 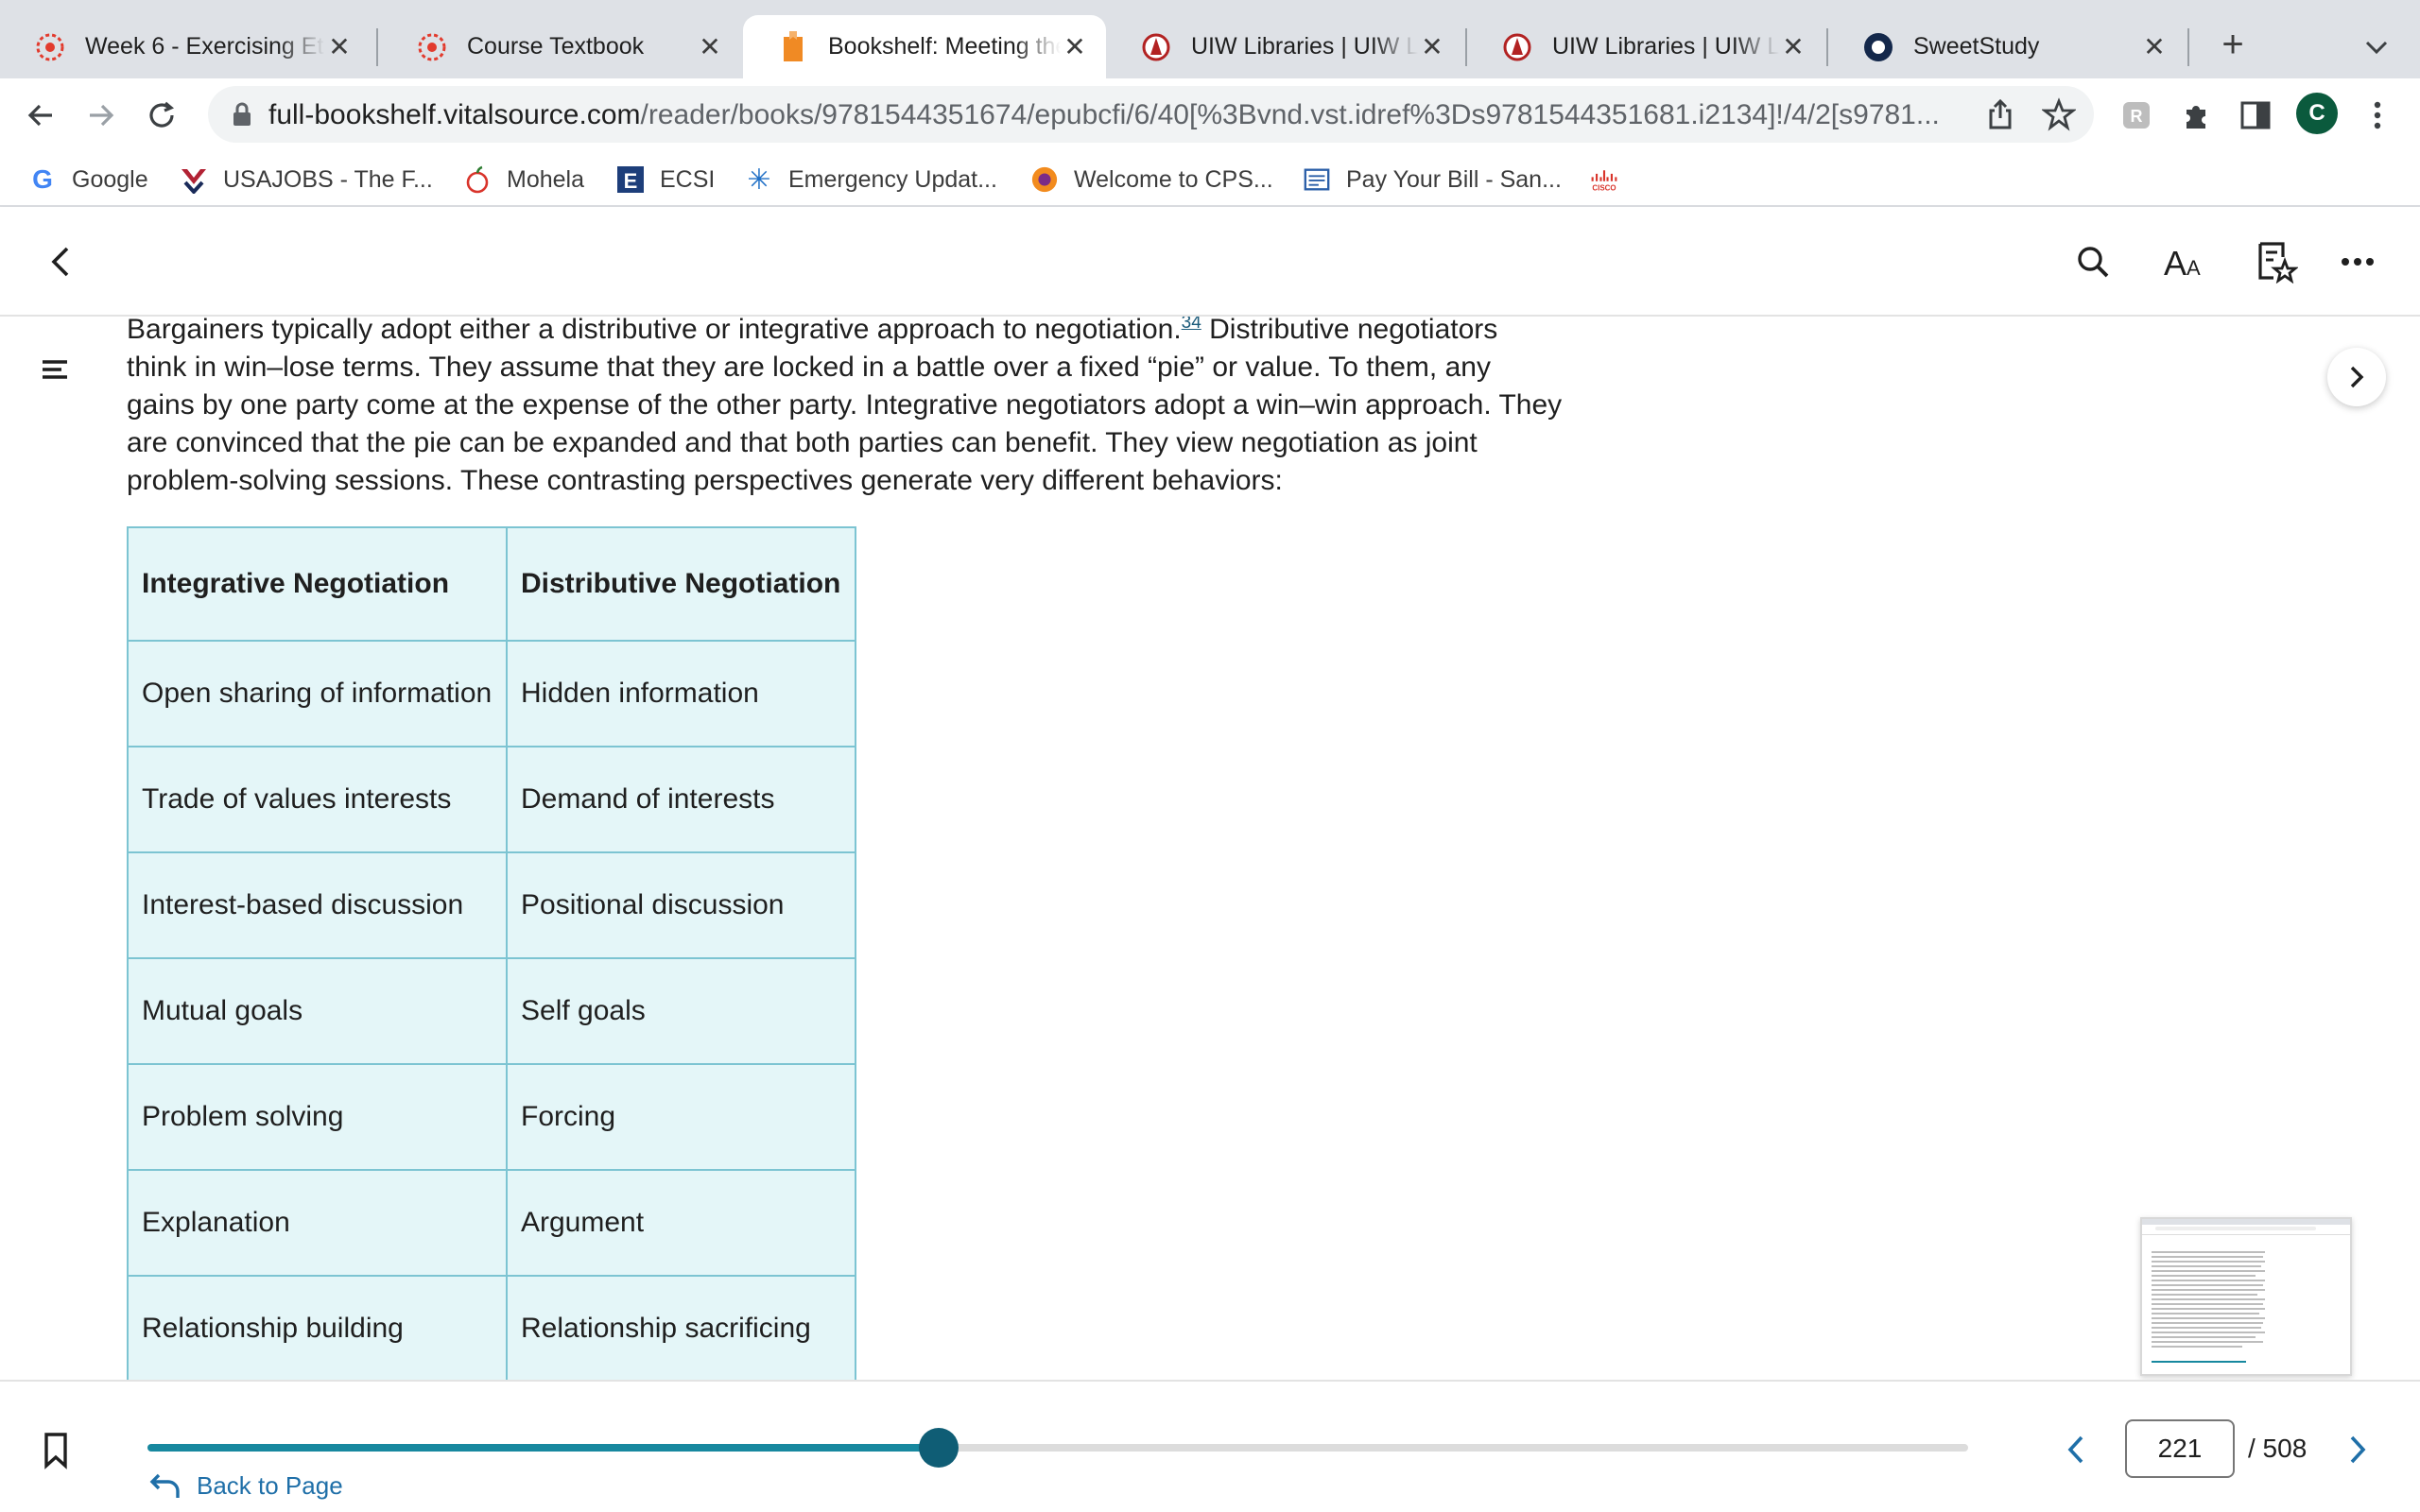 I want to click on side-panel-icon, so click(x=2255, y=115).